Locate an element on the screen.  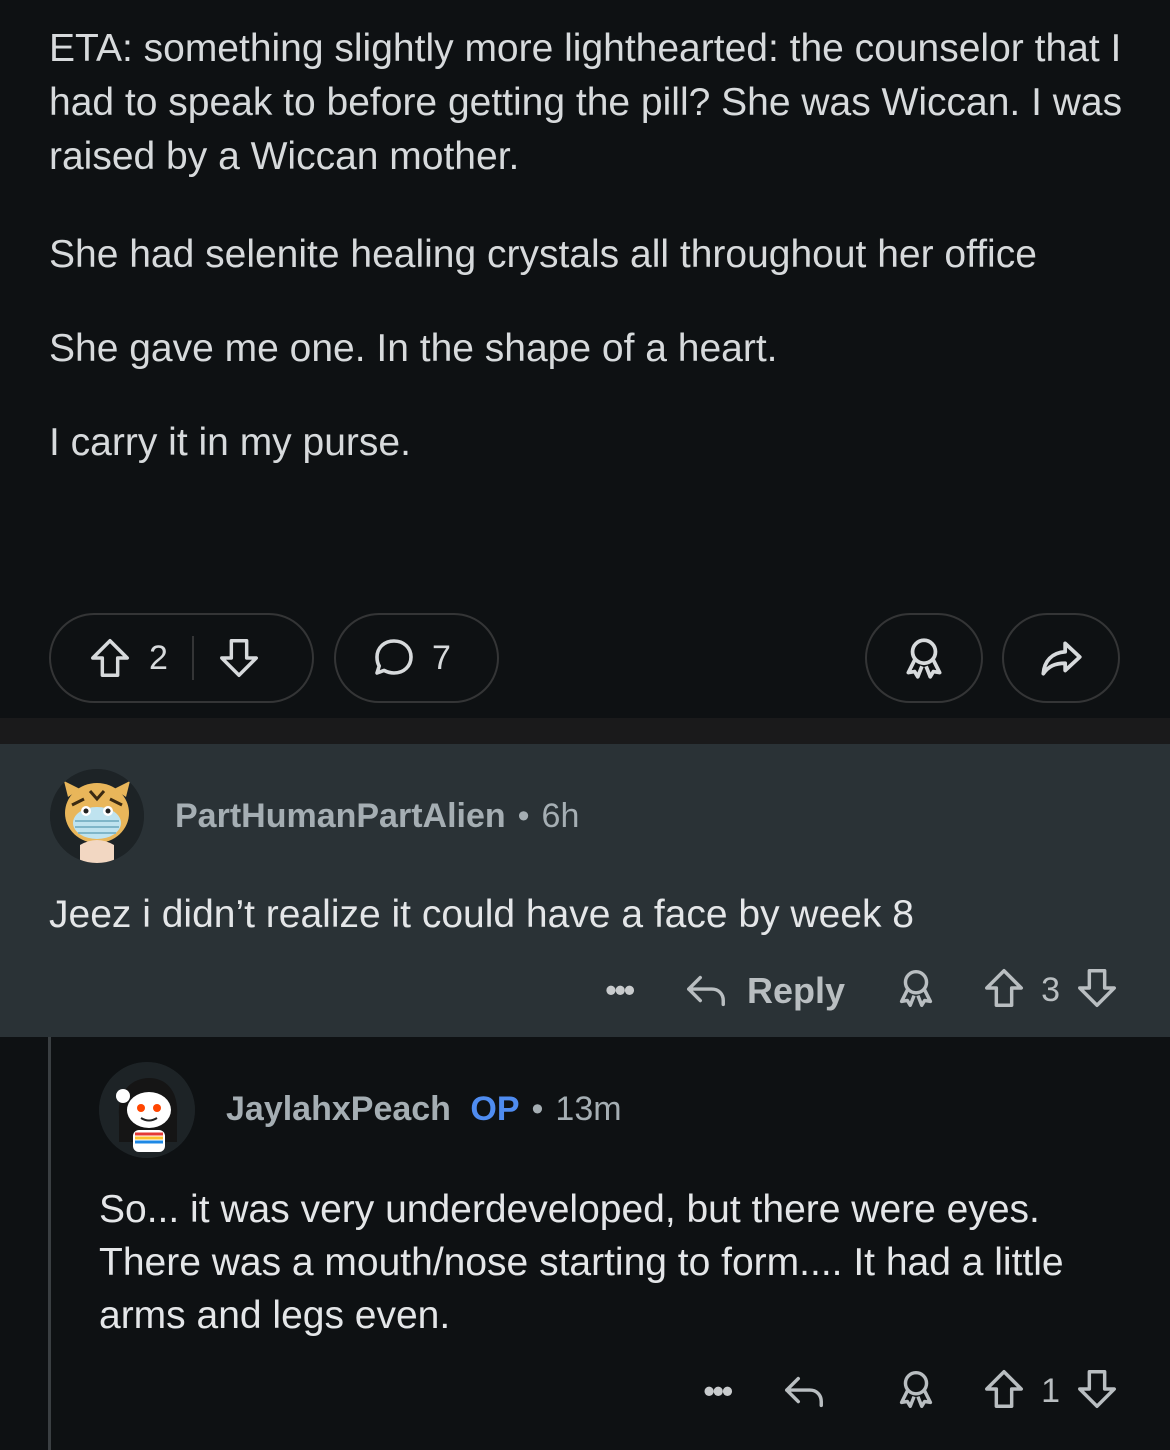
thread-line is located at coordinates (49, 1243).